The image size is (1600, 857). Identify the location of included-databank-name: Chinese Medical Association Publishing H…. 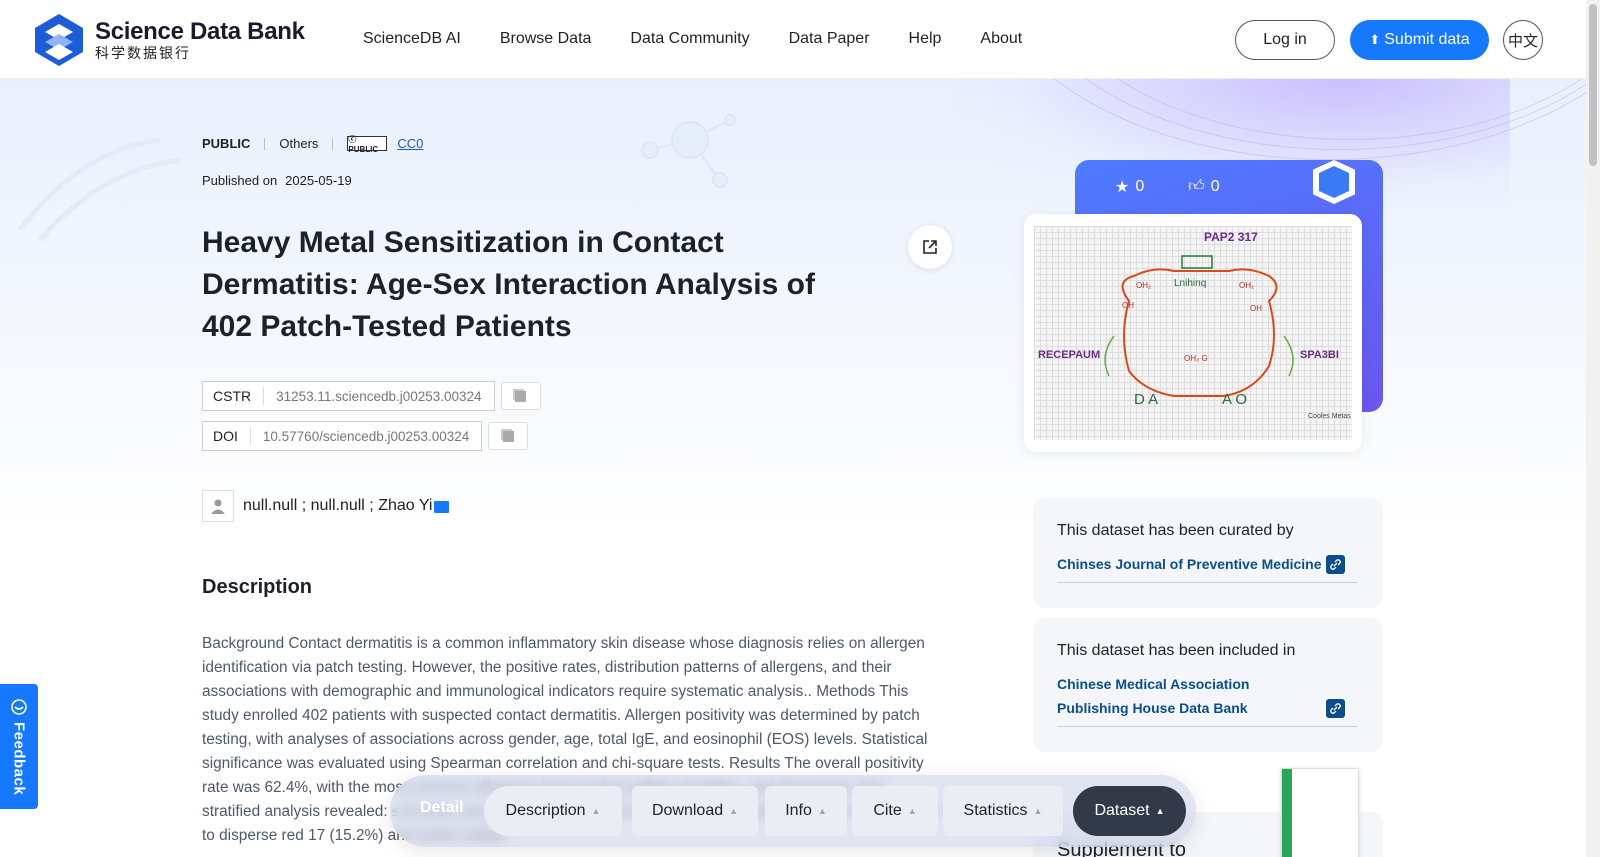
(1153, 696).